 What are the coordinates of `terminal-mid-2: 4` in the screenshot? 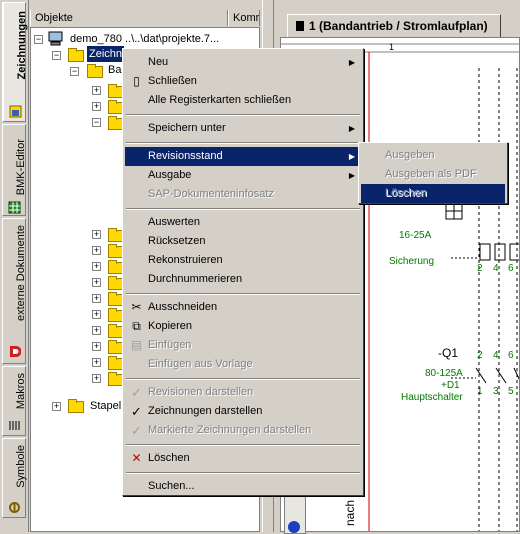 It's located at (496, 355).